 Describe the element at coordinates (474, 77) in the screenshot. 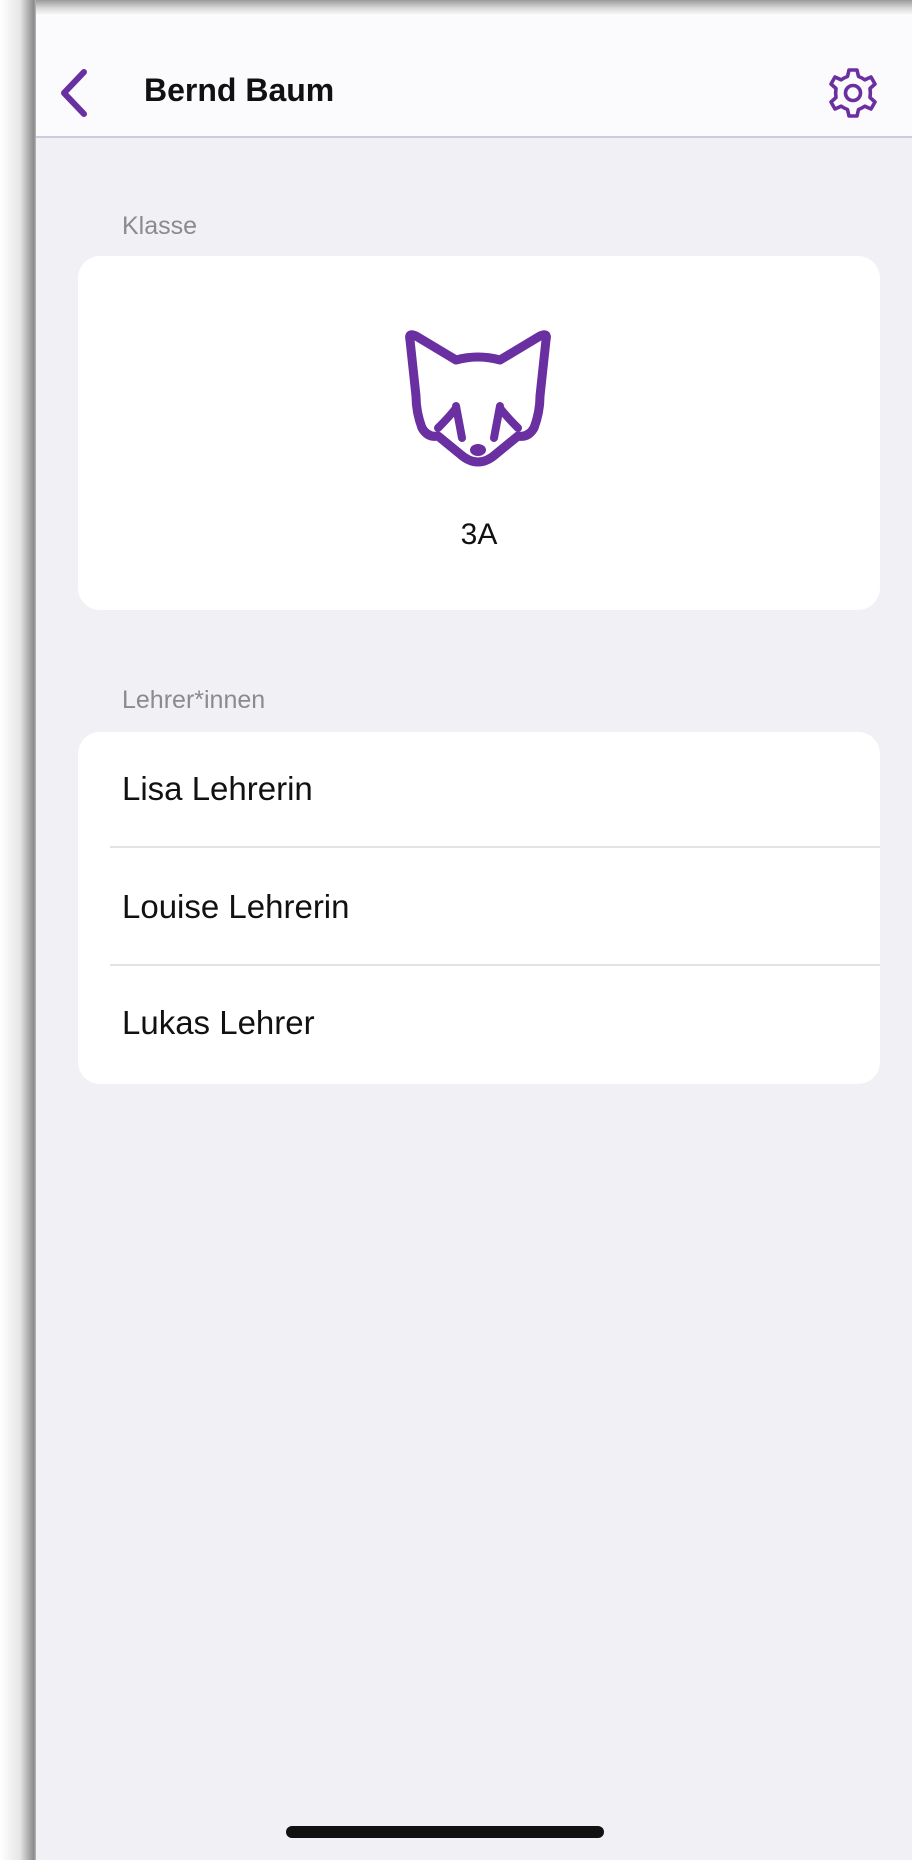

I see `navigation-bar: Bernd Baum` at that location.